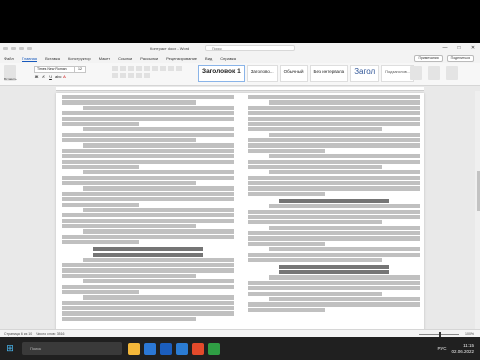 The width and height of the screenshot is (480, 360). Describe the element at coordinates (36, 76) in the screenshot. I see `bold-button: Ж` at that location.